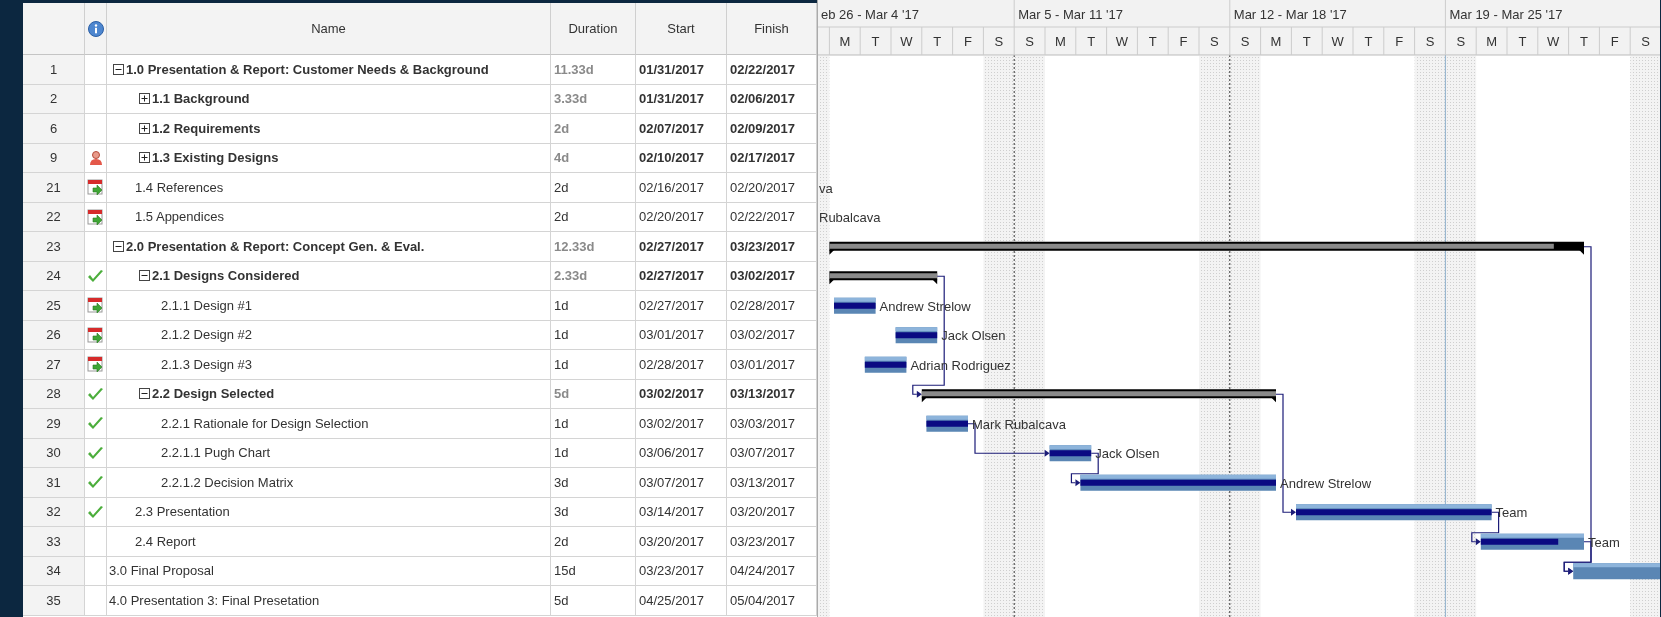  I want to click on task-name: 3.0 Final Proposal, so click(161, 571).